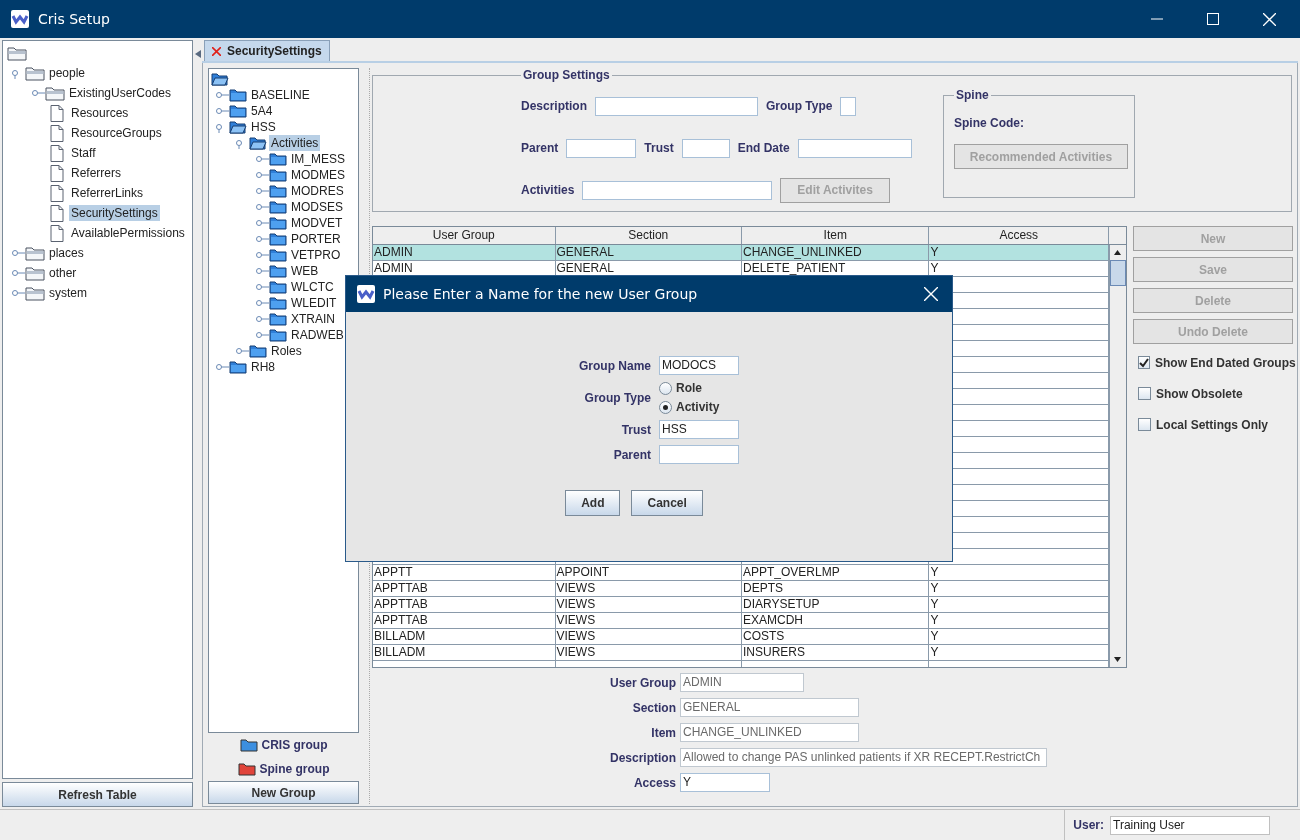  I want to click on tree-item: 5A4, so click(262, 111).